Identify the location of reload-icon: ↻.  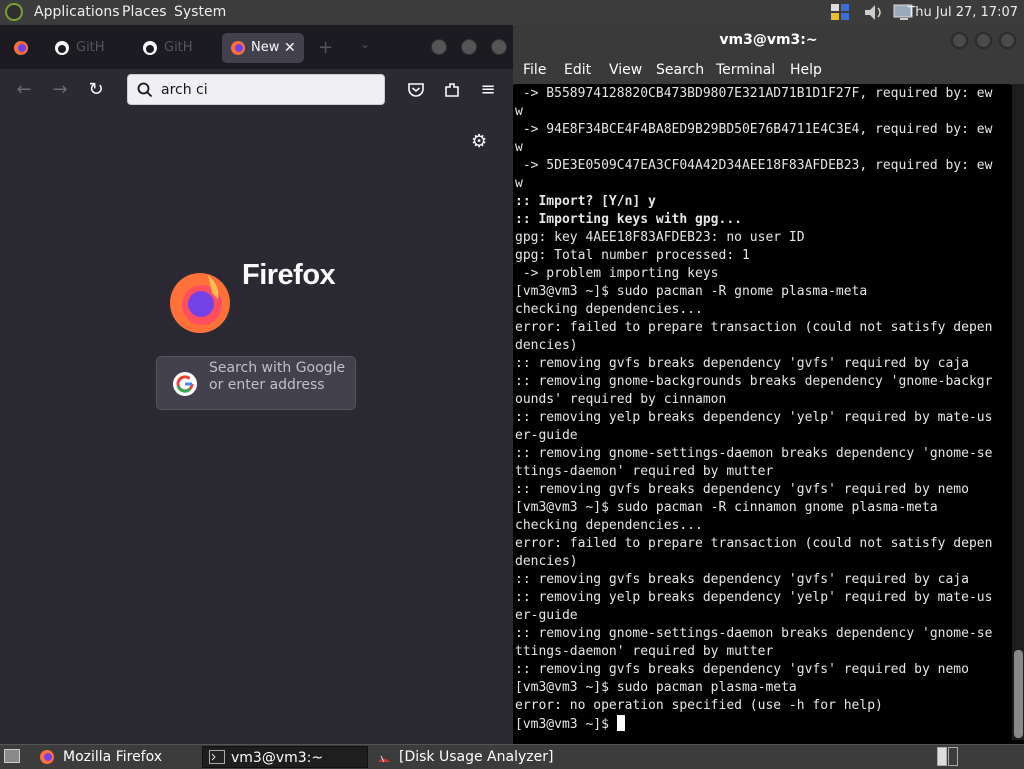
(96, 90).